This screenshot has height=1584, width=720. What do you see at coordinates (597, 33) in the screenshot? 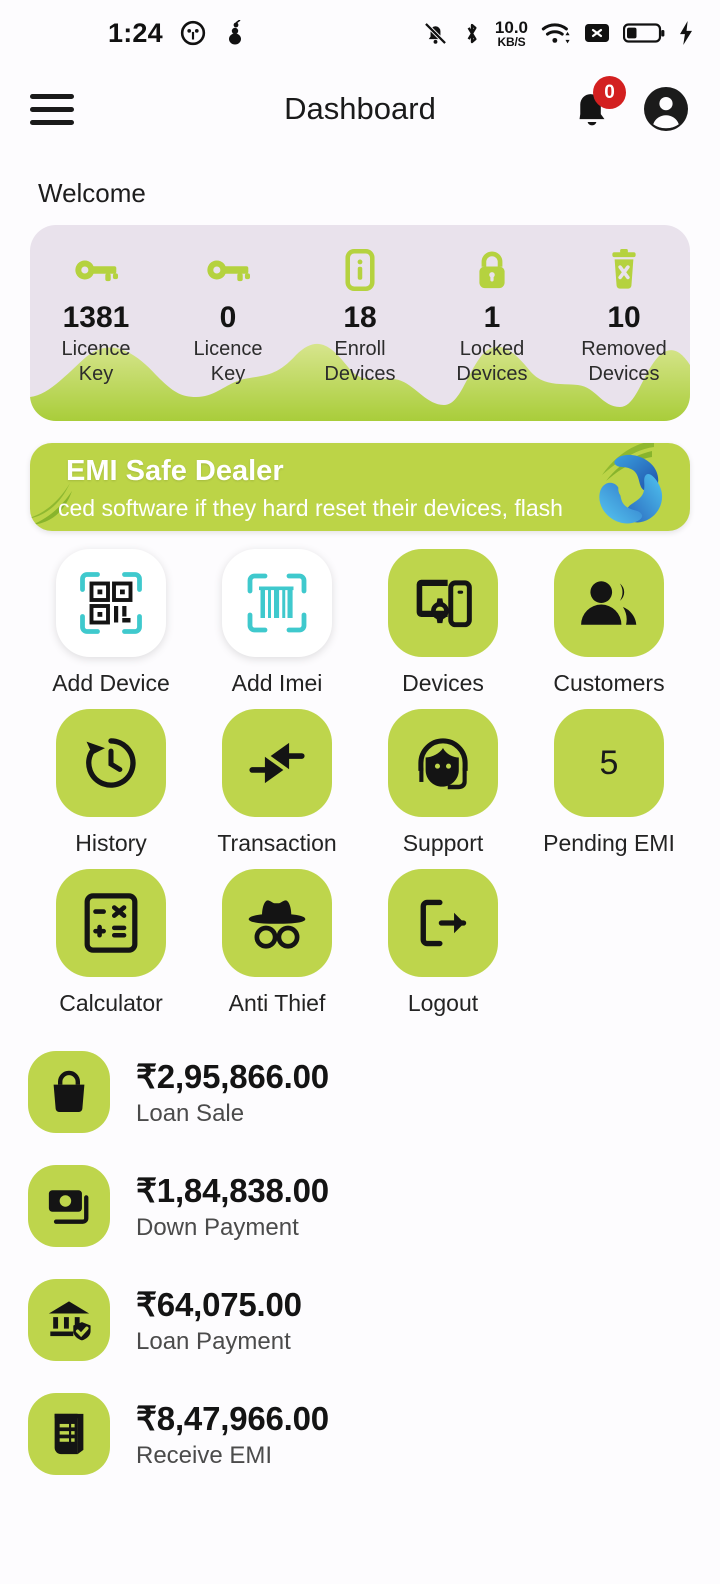
I see `x-badge-icon` at bounding box center [597, 33].